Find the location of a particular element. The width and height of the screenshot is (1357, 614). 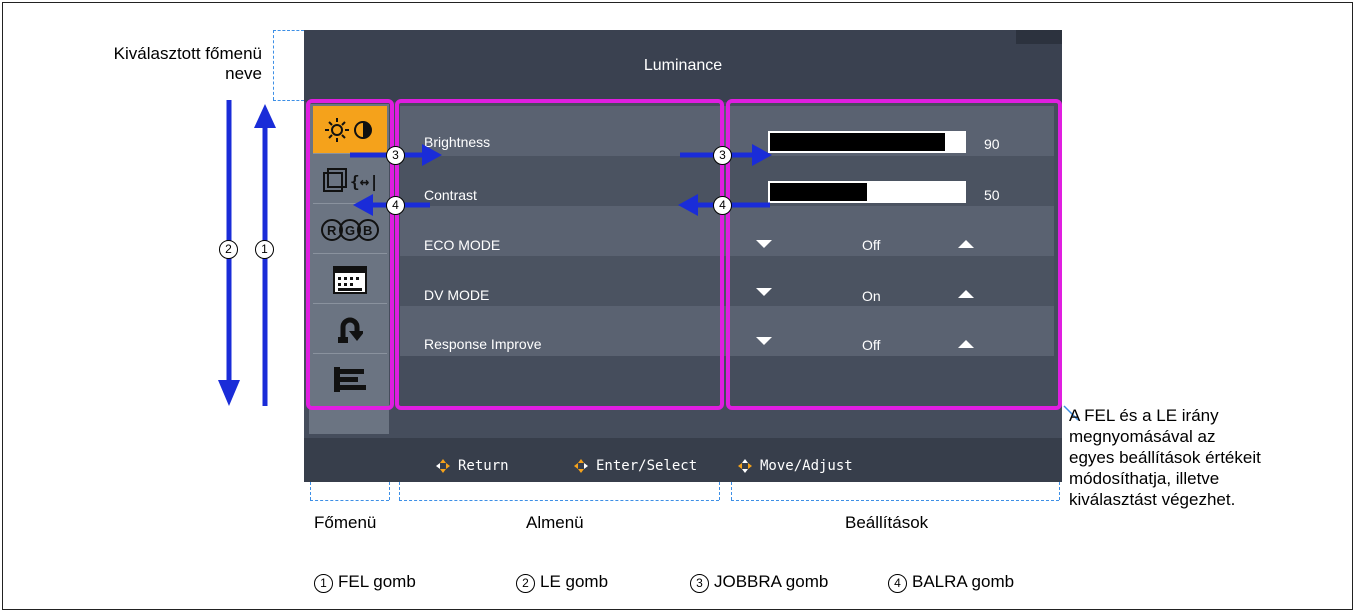

footer-move-adjust: Move/Adjust is located at coordinates (795, 466).